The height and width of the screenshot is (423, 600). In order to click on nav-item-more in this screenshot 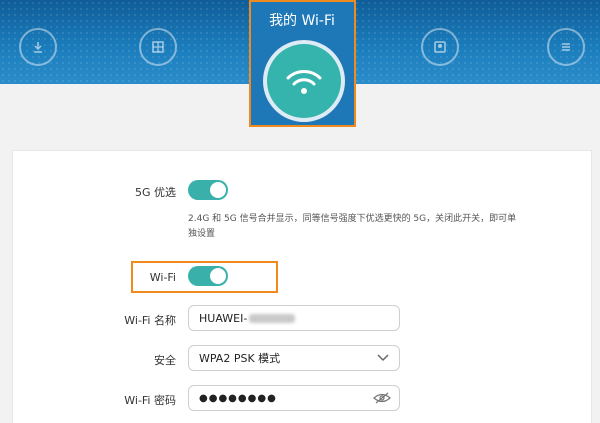, I will do `click(566, 43)`.